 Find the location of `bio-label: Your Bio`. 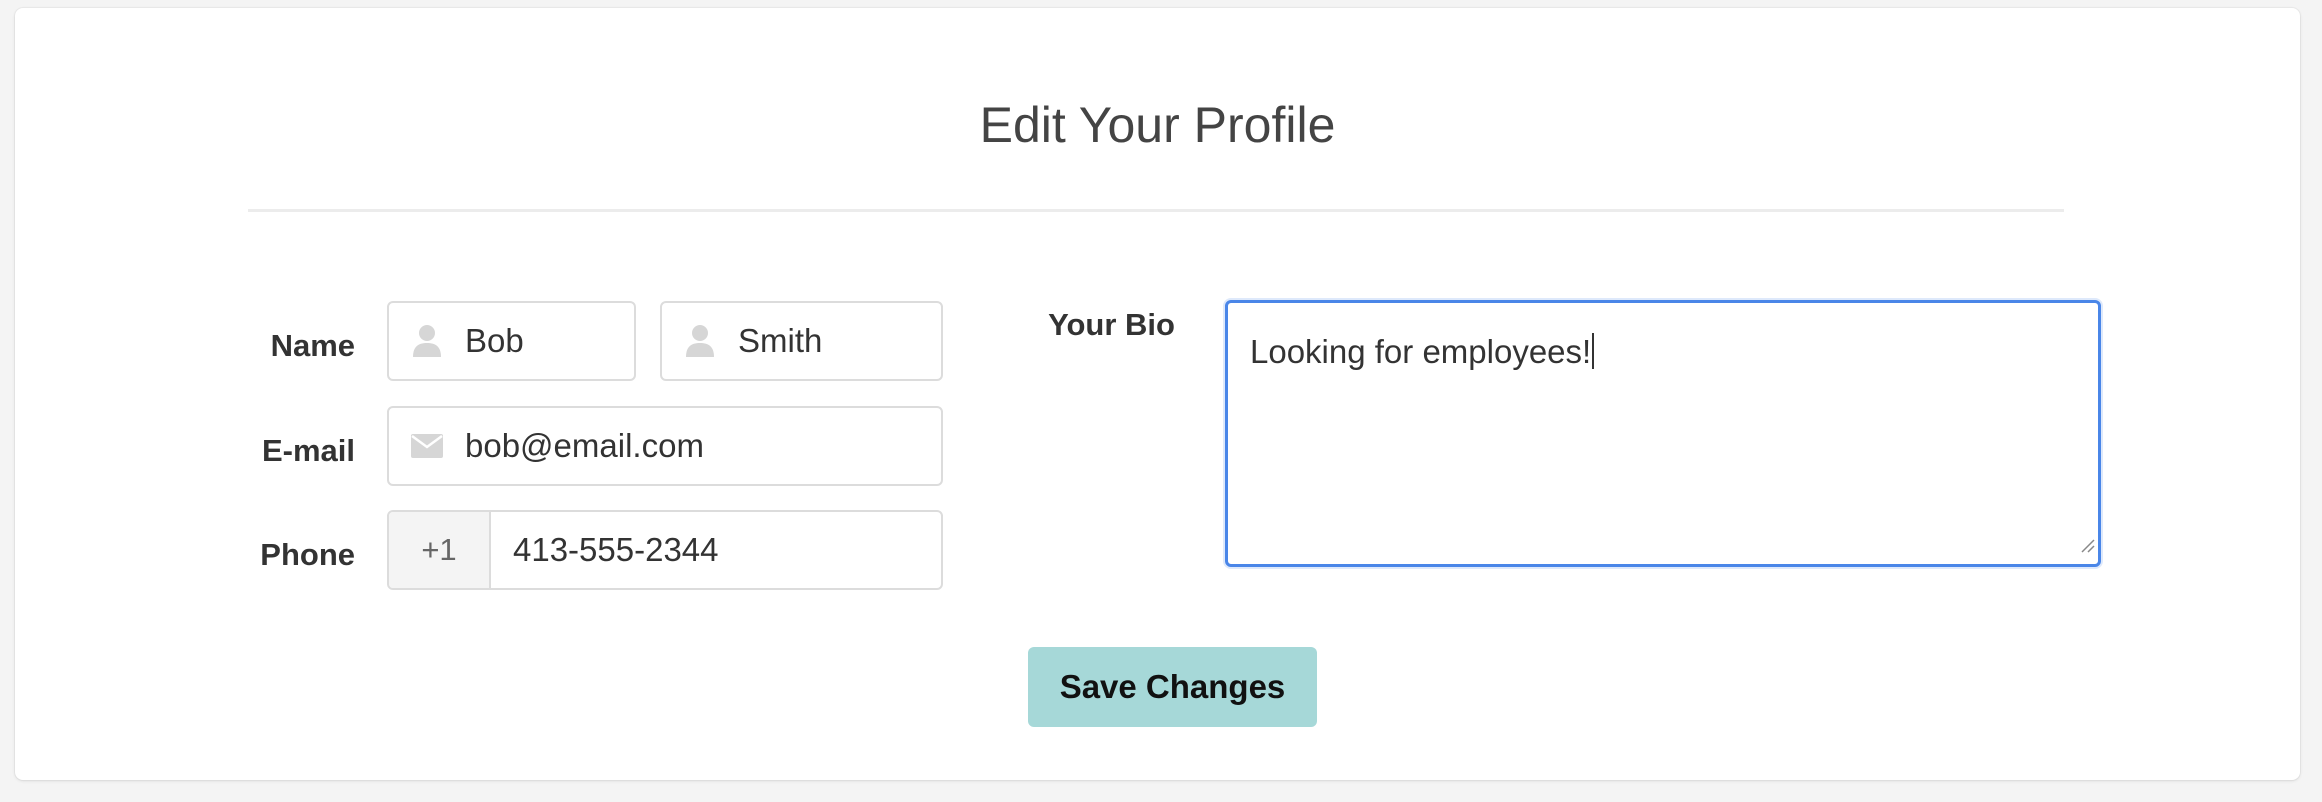

bio-label: Your Bio is located at coordinates (1111, 324).